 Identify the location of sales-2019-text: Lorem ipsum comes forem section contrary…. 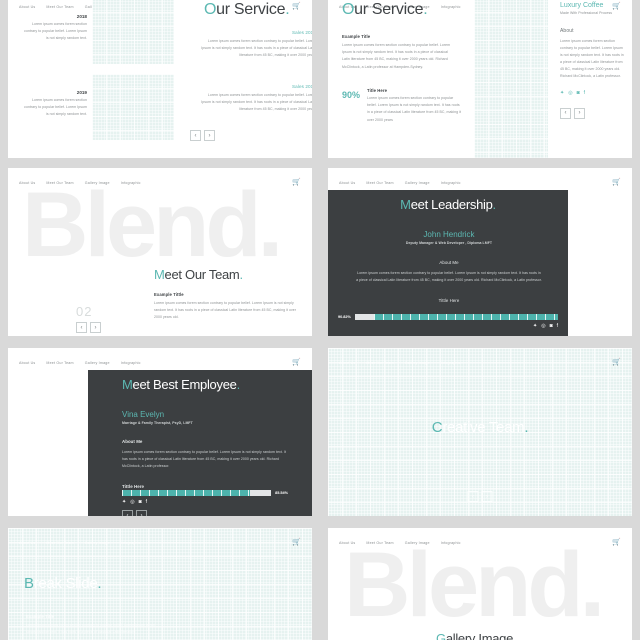
(256, 102).